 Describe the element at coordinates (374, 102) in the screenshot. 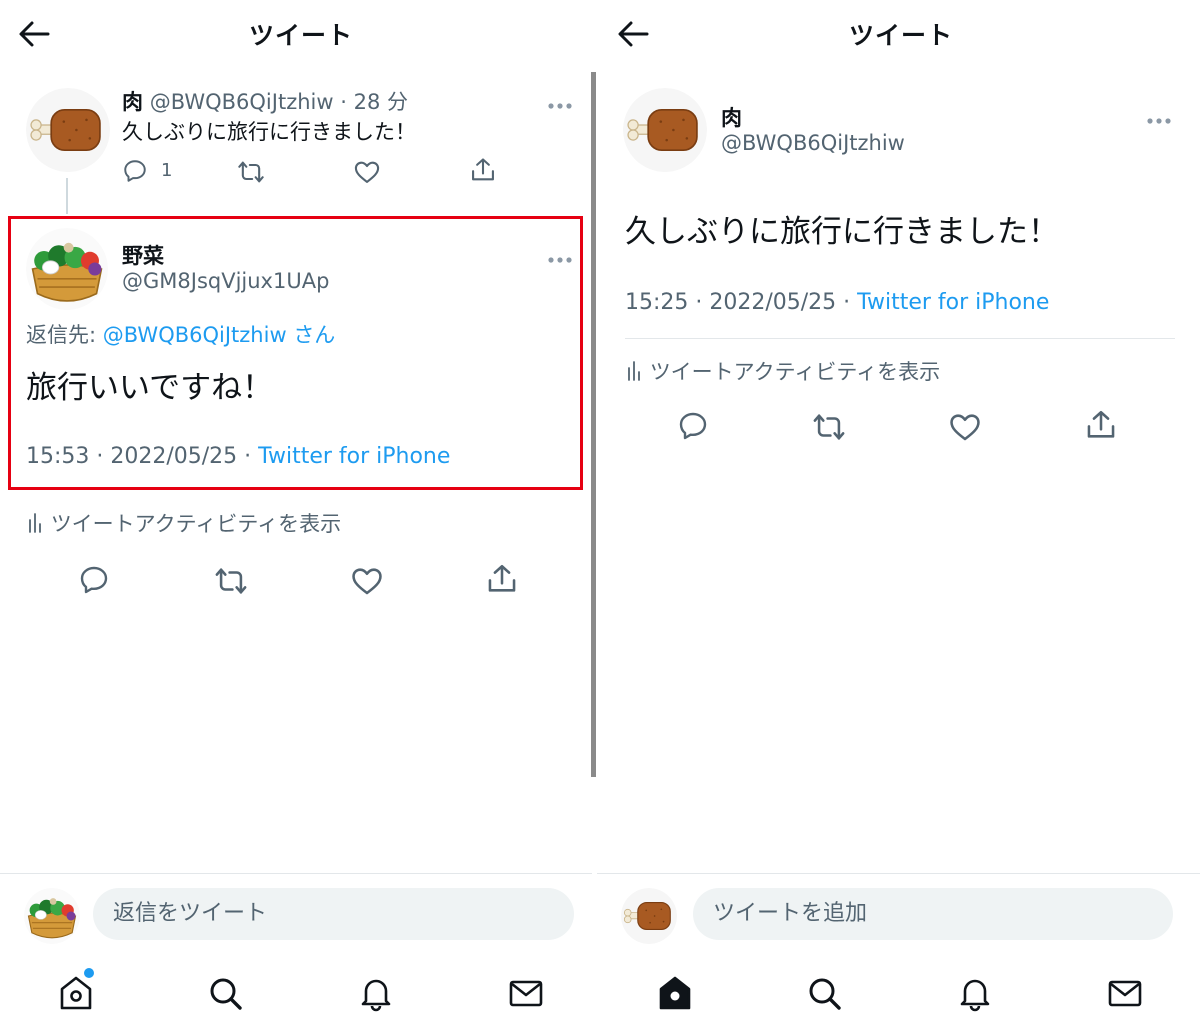

I see `tweet-time: · 28 分` at that location.